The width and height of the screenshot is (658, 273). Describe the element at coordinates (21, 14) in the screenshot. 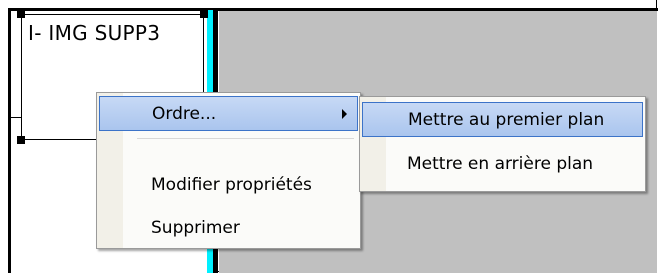

I see `resize-handle-top-left` at that location.